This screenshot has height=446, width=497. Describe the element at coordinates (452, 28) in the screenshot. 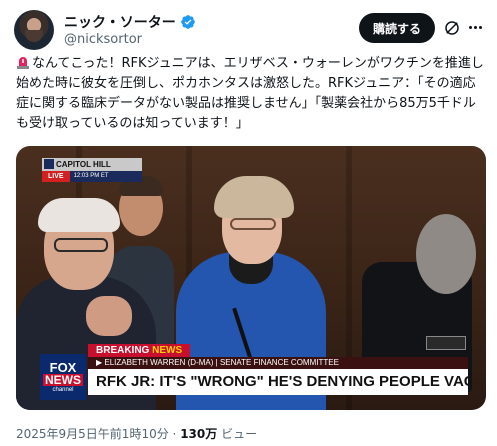

I see `grok-icon` at that location.